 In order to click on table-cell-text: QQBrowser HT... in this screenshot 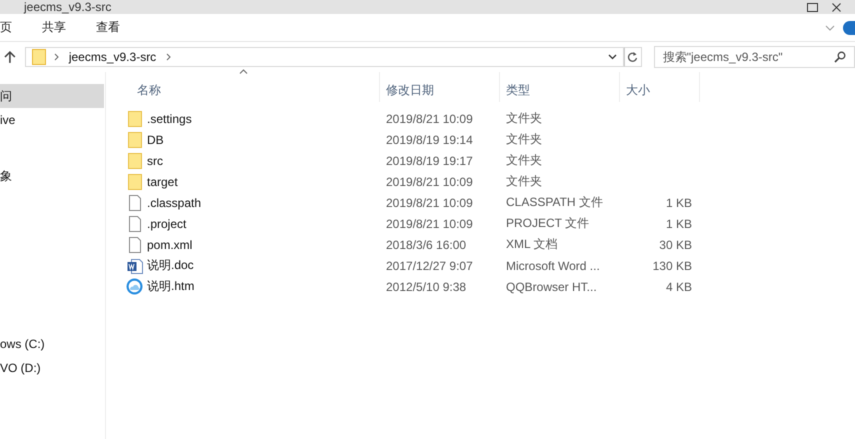, I will do `click(551, 287)`.